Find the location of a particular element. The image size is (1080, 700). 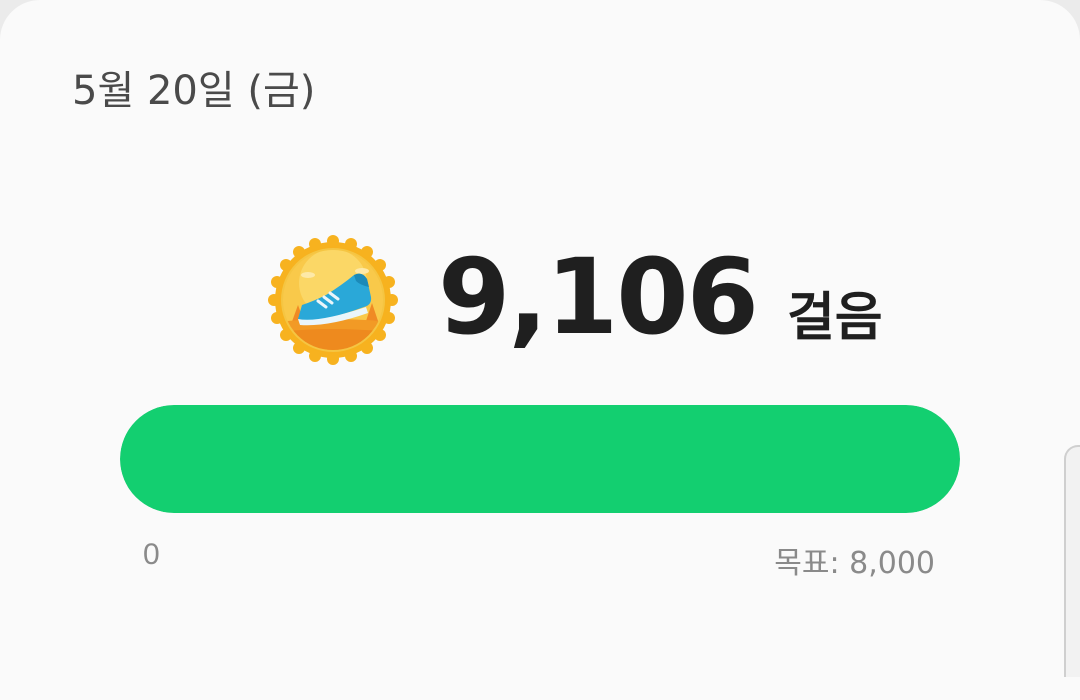

step-unit-label: 걸음 is located at coordinates (834, 317).